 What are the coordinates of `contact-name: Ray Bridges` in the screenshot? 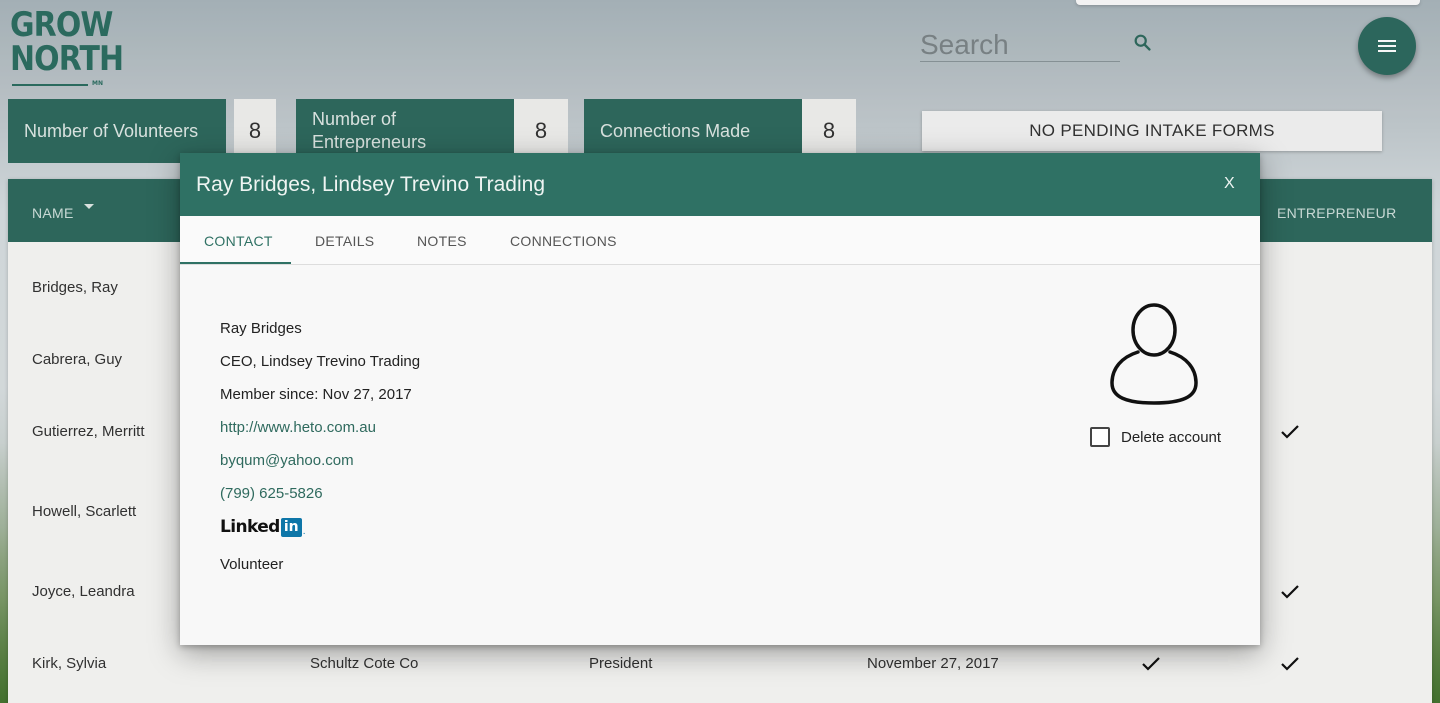 It's located at (261, 328).